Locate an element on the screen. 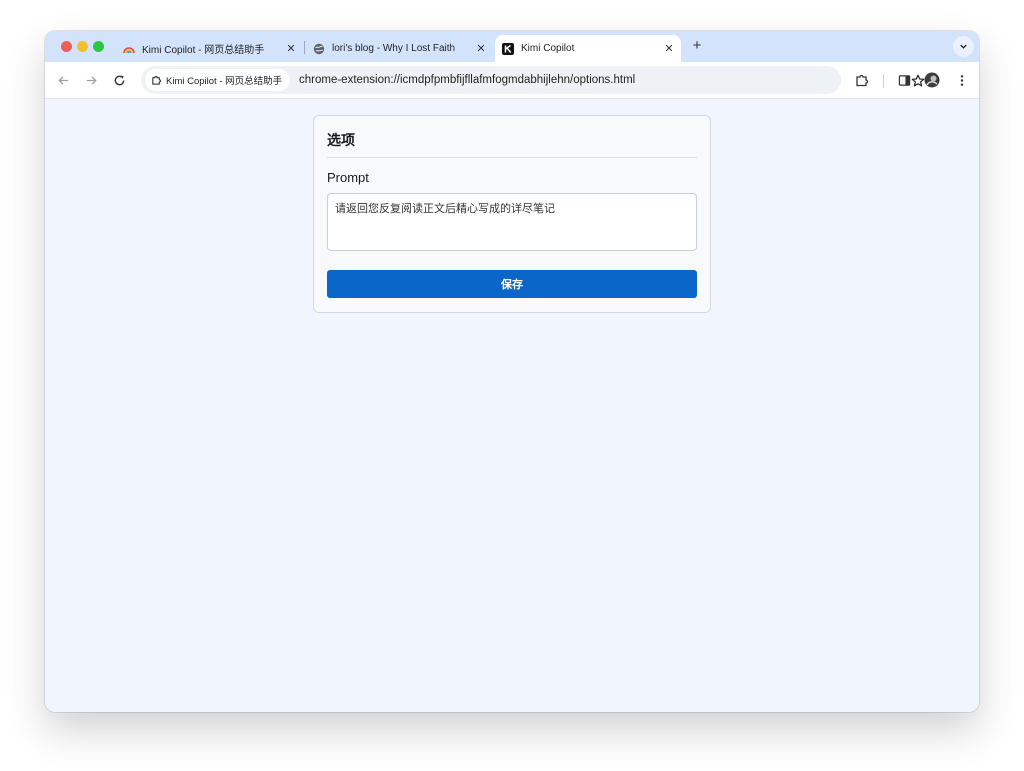 The image size is (1024, 771). bookmark-star-icon is located at coordinates (918, 81).